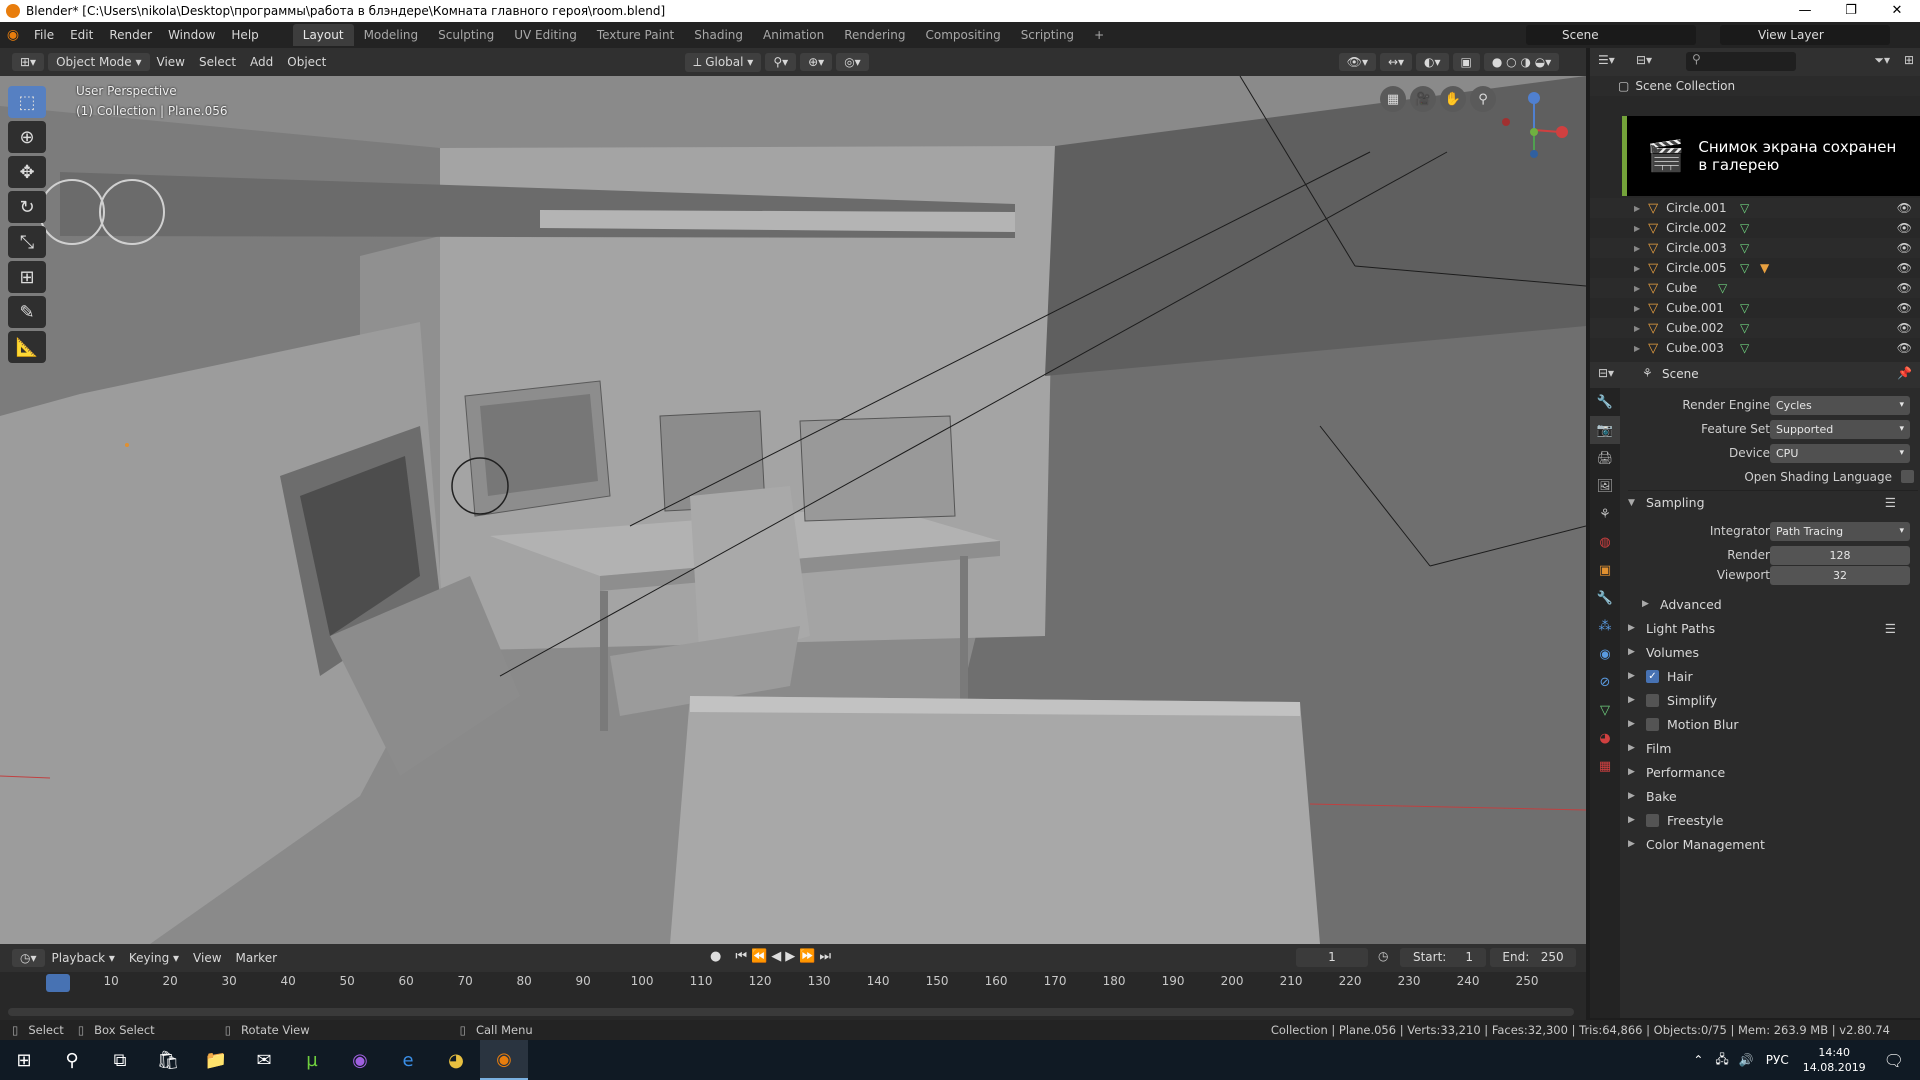 The height and width of the screenshot is (1080, 1920). Describe the element at coordinates (781, 62) in the screenshot. I see `pivot-icon: ⚲▾` at that location.